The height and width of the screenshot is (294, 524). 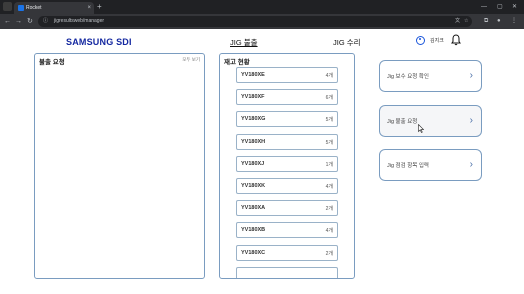 I want to click on stock-item: YV180XB 4개, so click(x=287, y=230).